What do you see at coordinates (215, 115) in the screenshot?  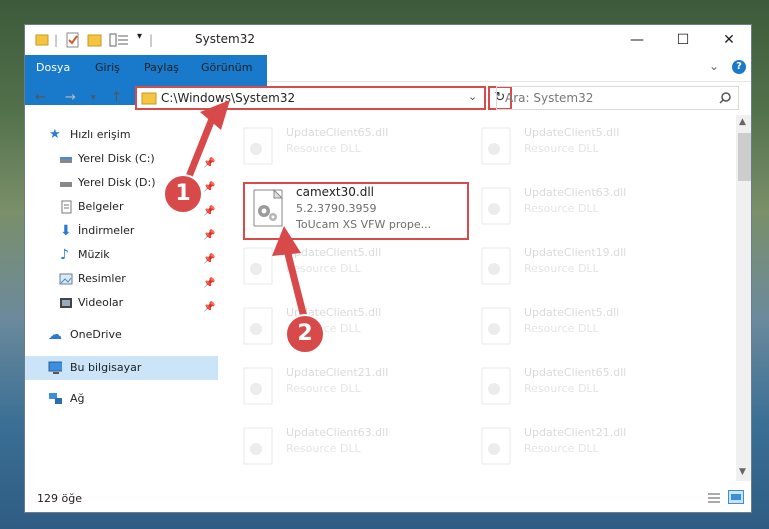 I see `arrow-1-head` at bounding box center [215, 115].